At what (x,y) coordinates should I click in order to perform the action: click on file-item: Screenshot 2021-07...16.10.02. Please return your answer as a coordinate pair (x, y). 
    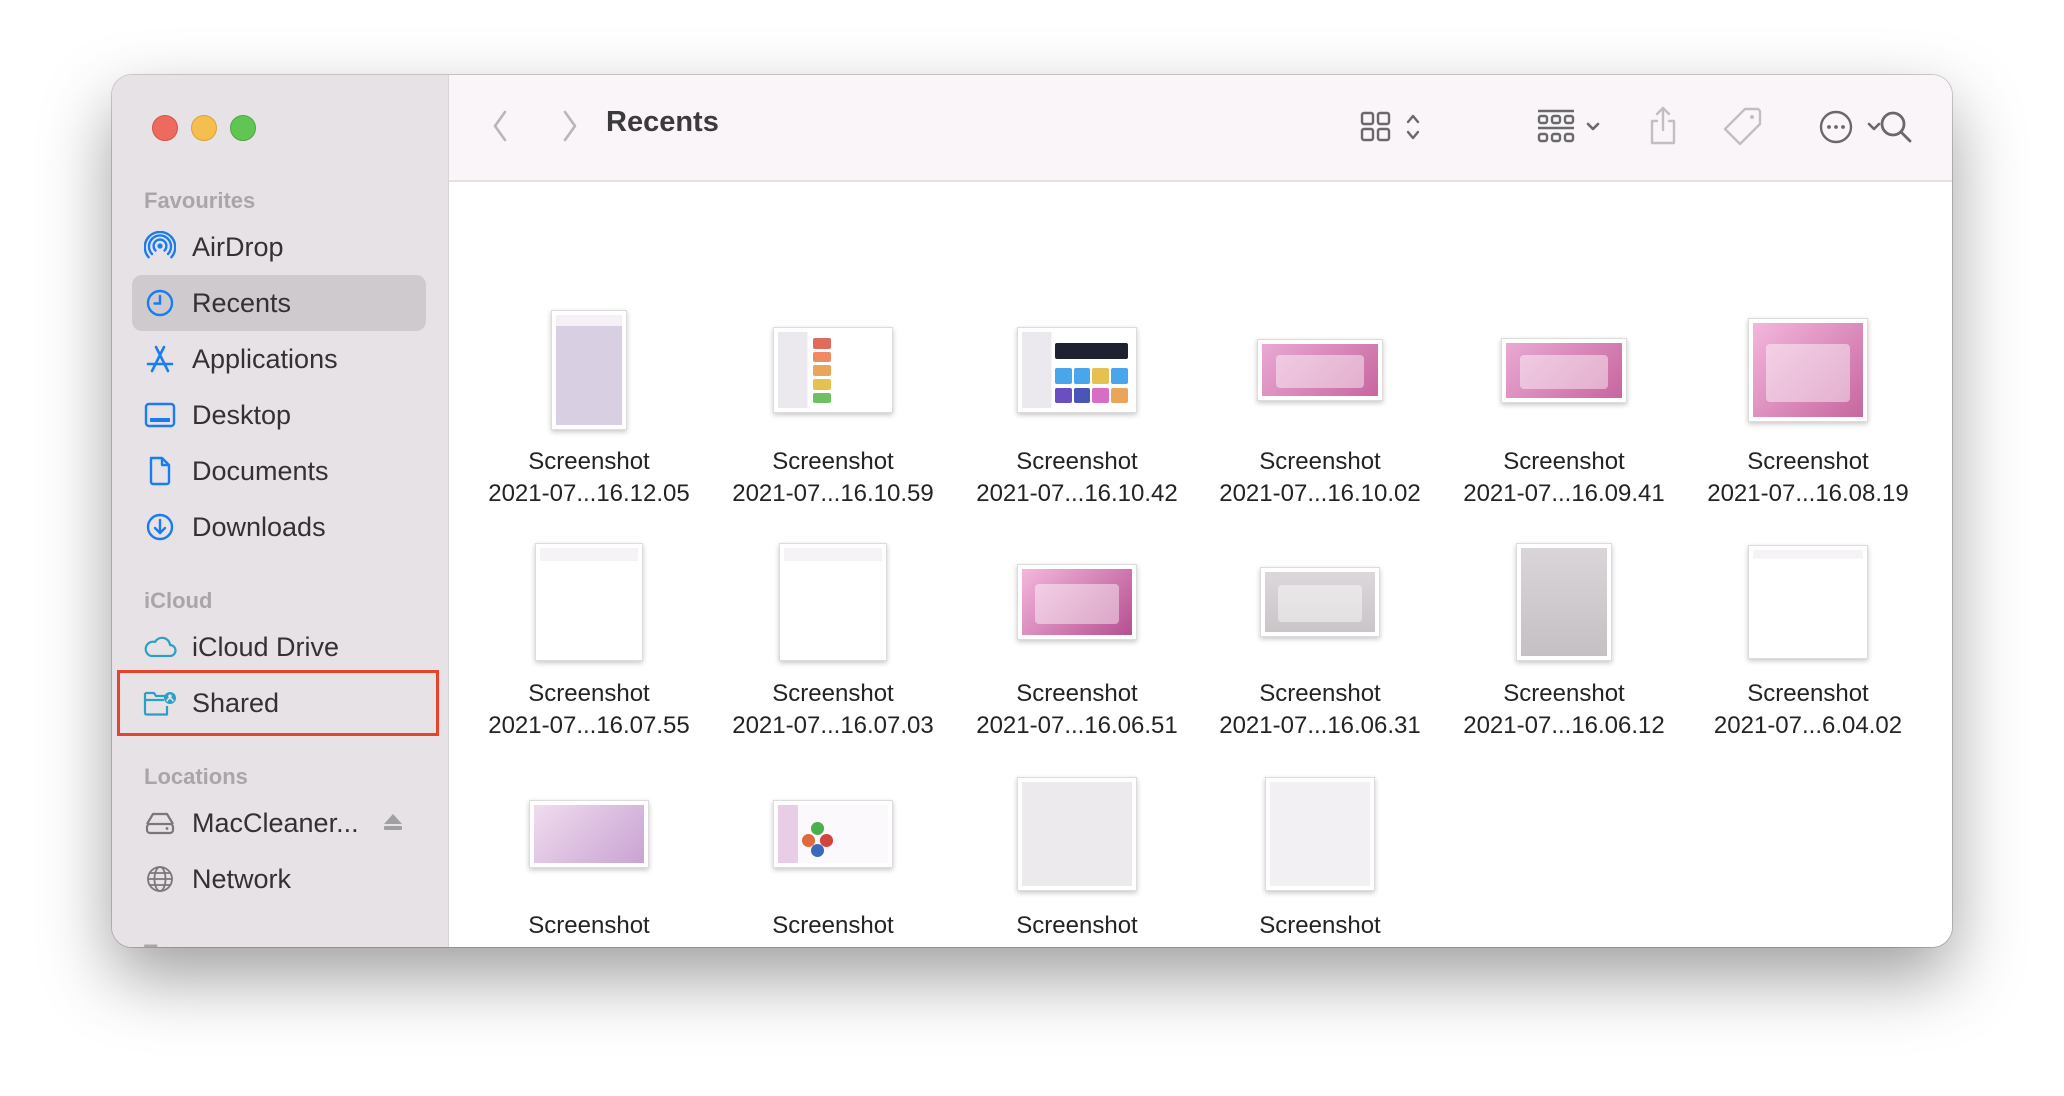
    Looking at the image, I should click on (1320, 405).